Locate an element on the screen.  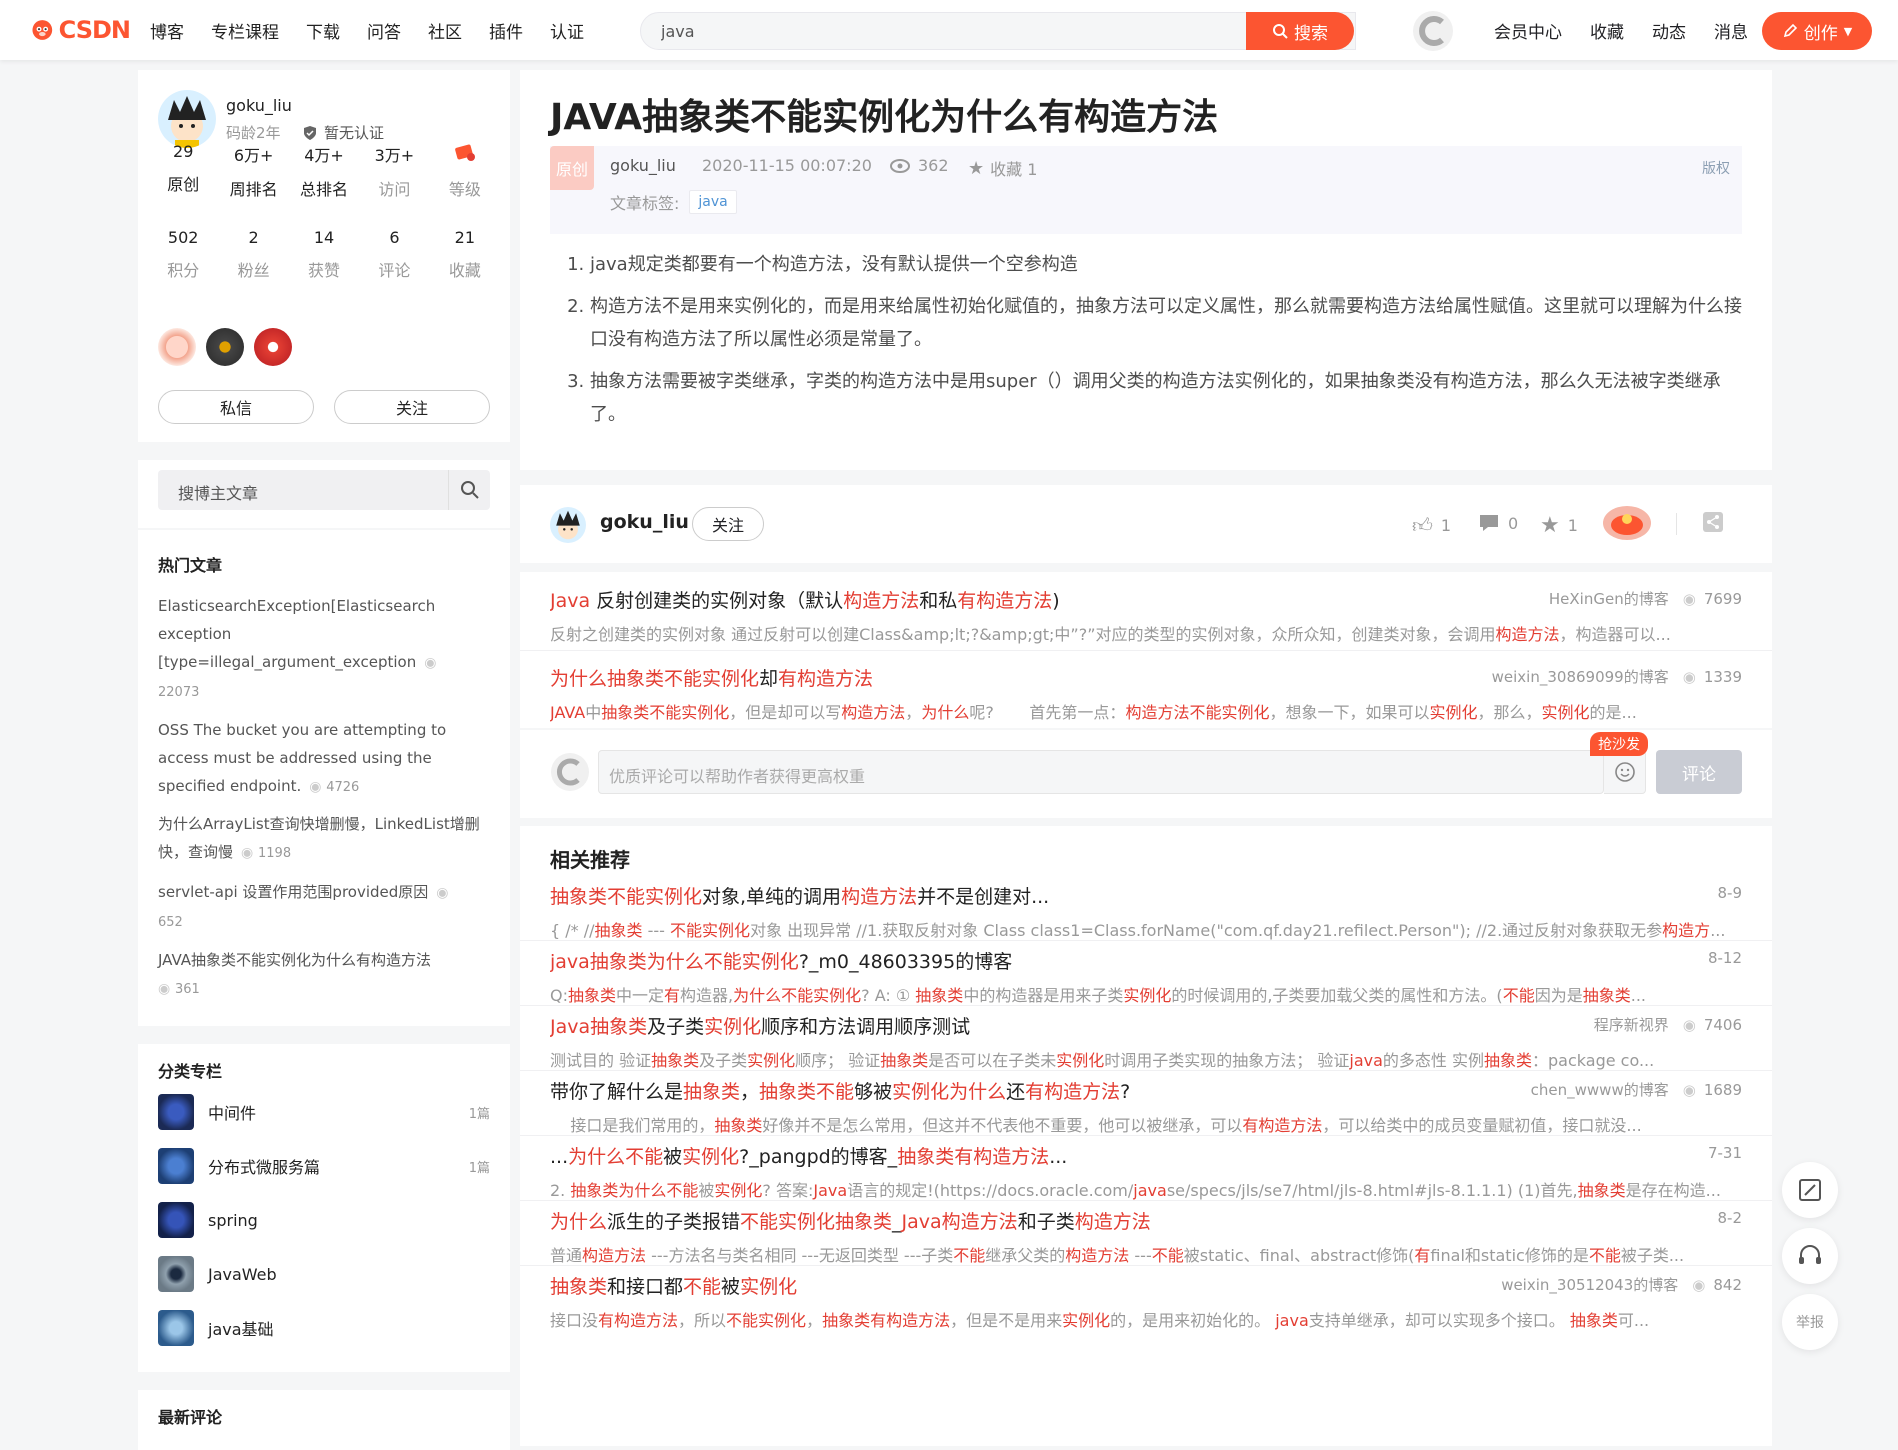
blogger-search-button is located at coordinates (469, 490).